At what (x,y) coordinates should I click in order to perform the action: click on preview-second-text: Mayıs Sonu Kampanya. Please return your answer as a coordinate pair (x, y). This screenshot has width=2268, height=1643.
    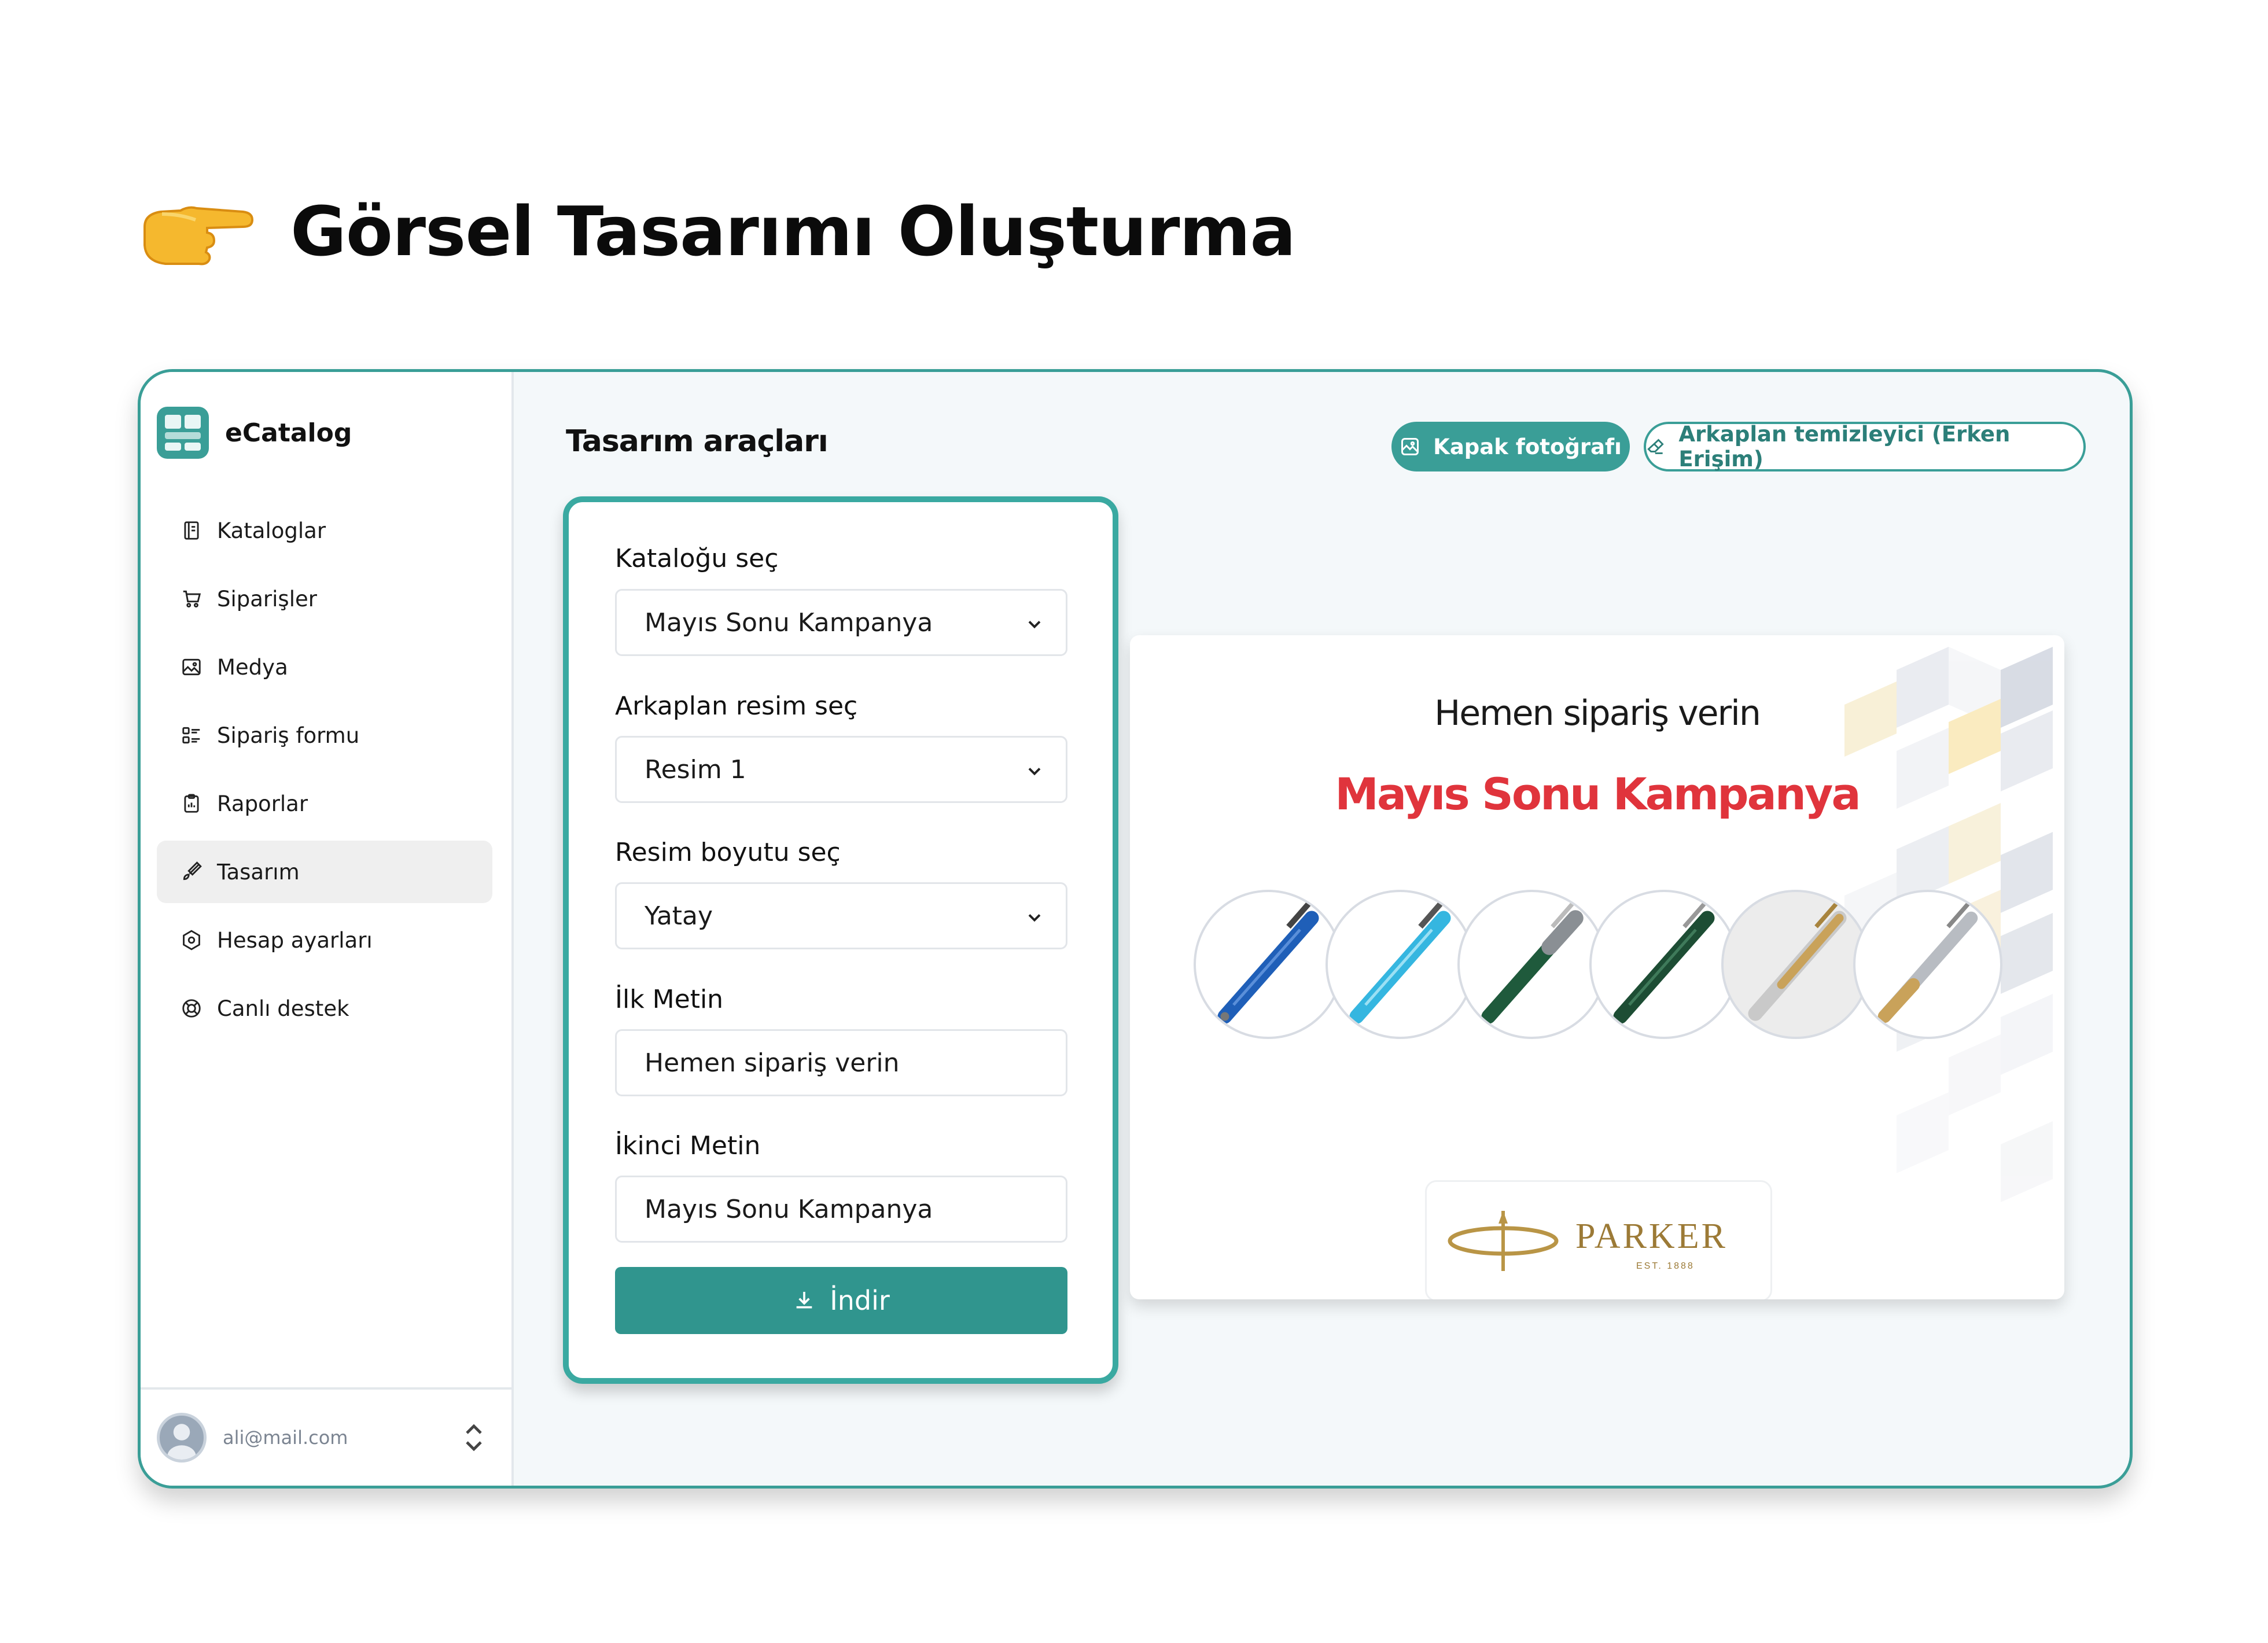
    Looking at the image, I should click on (1598, 794).